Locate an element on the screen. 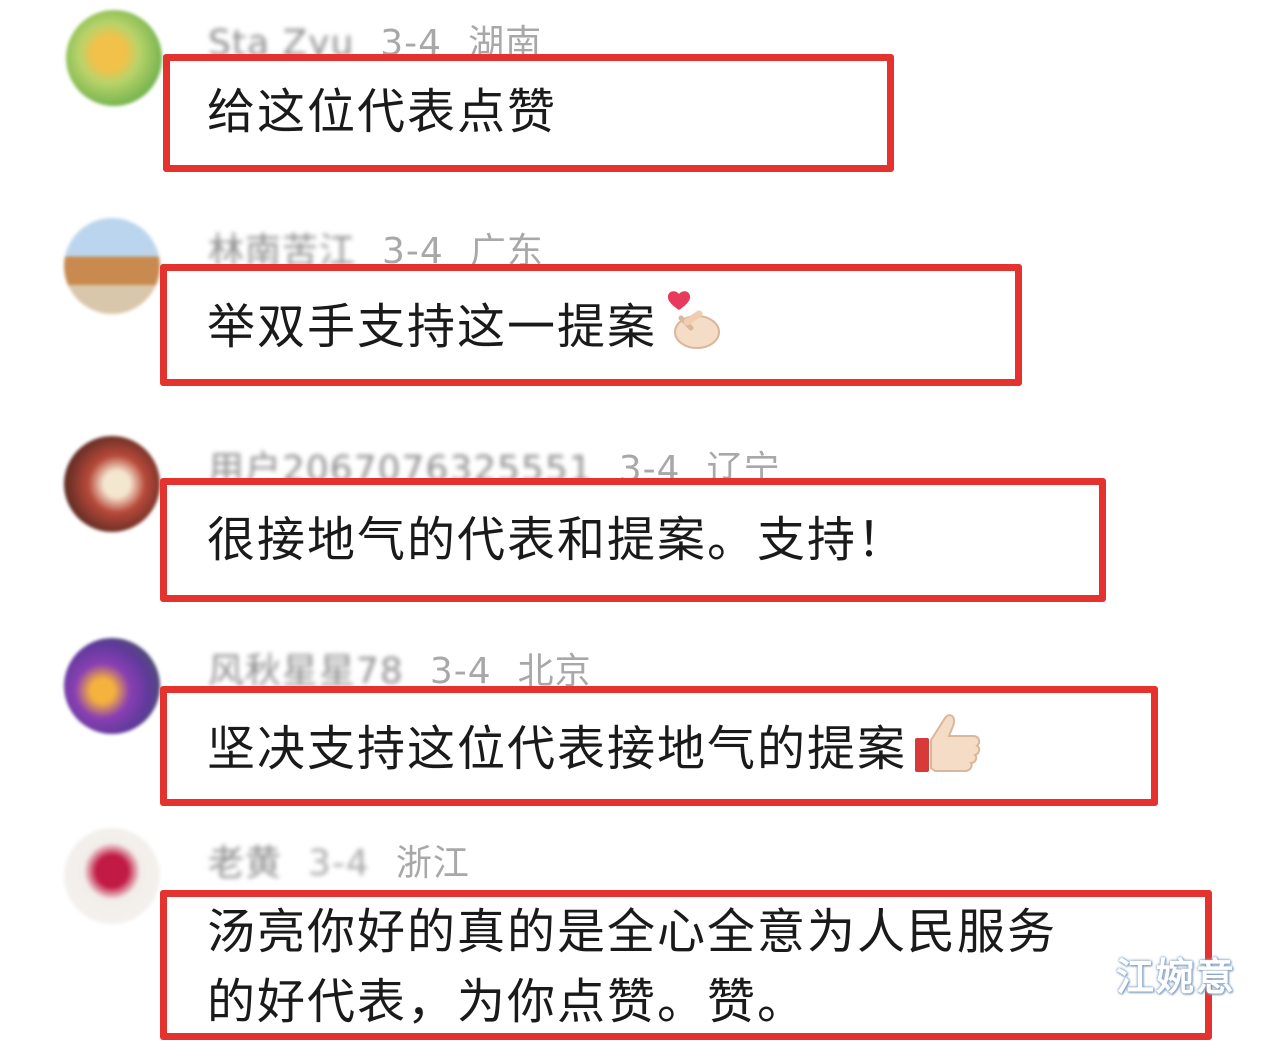  comment-text-line-2: 的好代表，为你点赞。赞。 is located at coordinates (507, 1002).